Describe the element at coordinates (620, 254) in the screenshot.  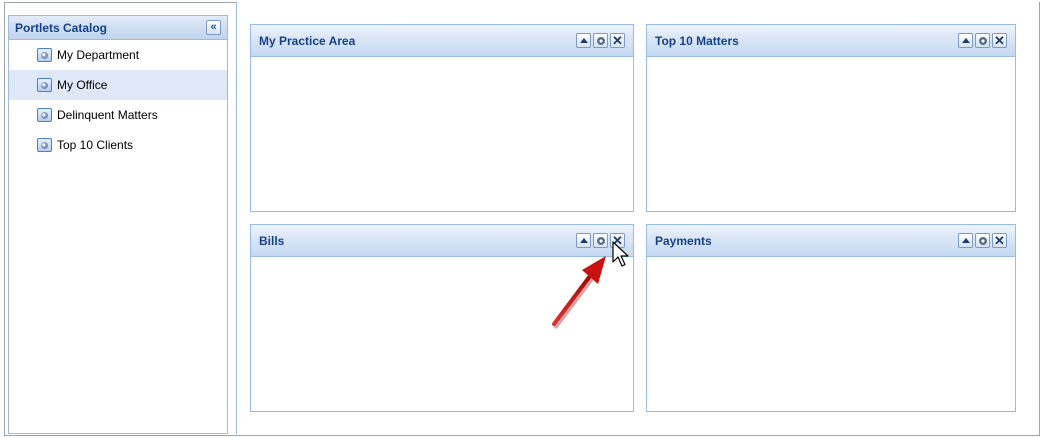
I see `mouse-pointer-icon` at that location.